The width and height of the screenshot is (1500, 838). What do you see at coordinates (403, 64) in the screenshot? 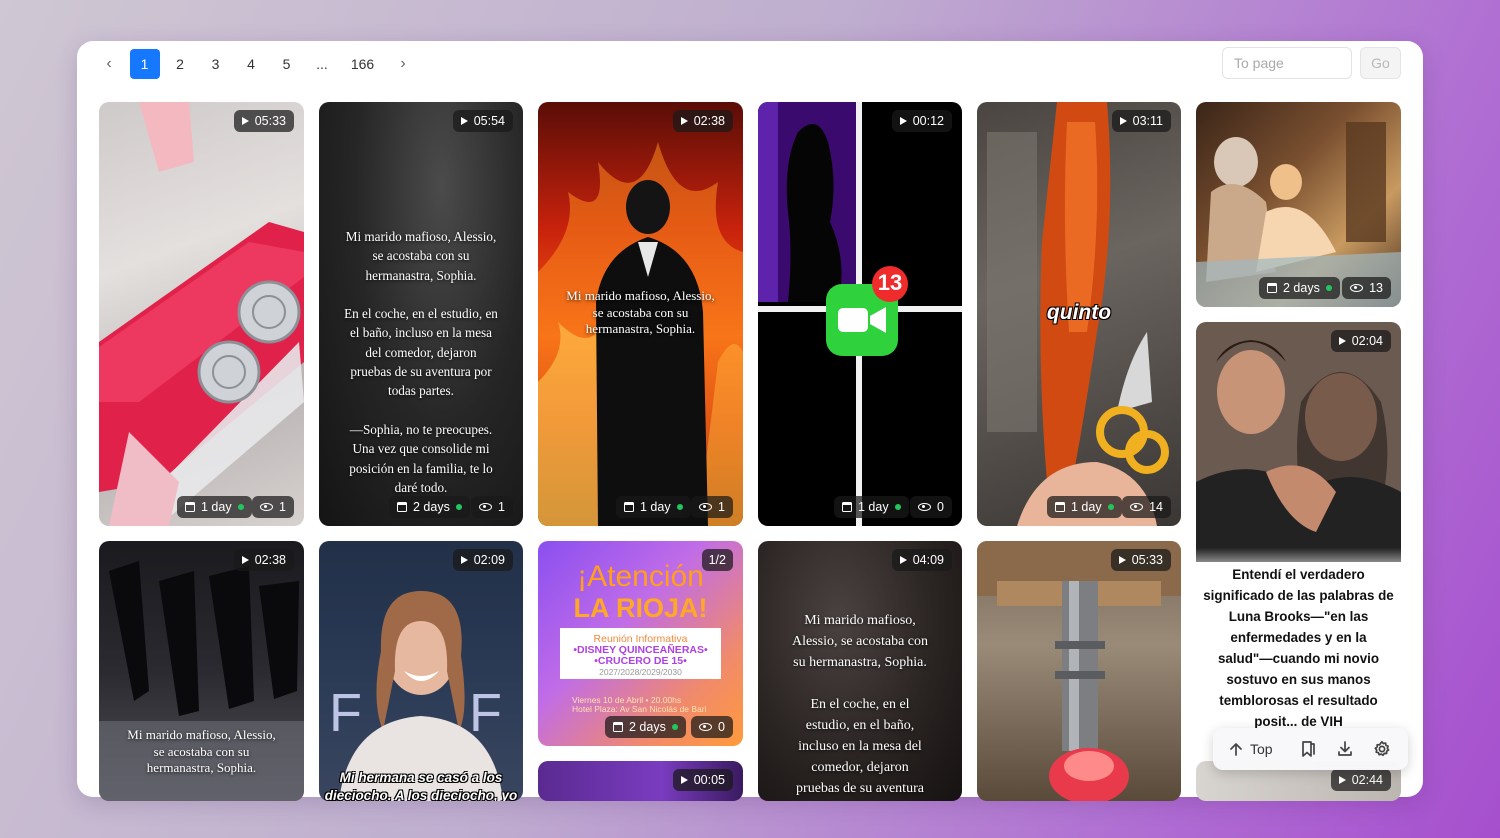
I see `chevron-right-icon: ›` at bounding box center [403, 64].